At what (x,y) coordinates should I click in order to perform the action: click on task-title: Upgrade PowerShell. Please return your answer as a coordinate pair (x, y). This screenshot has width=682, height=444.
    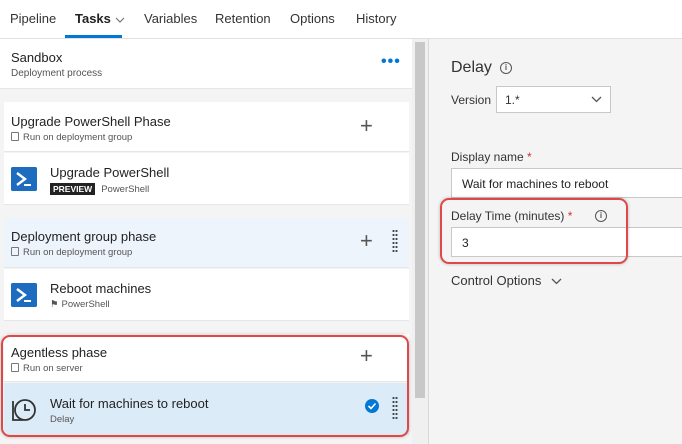
    Looking at the image, I should click on (110, 172).